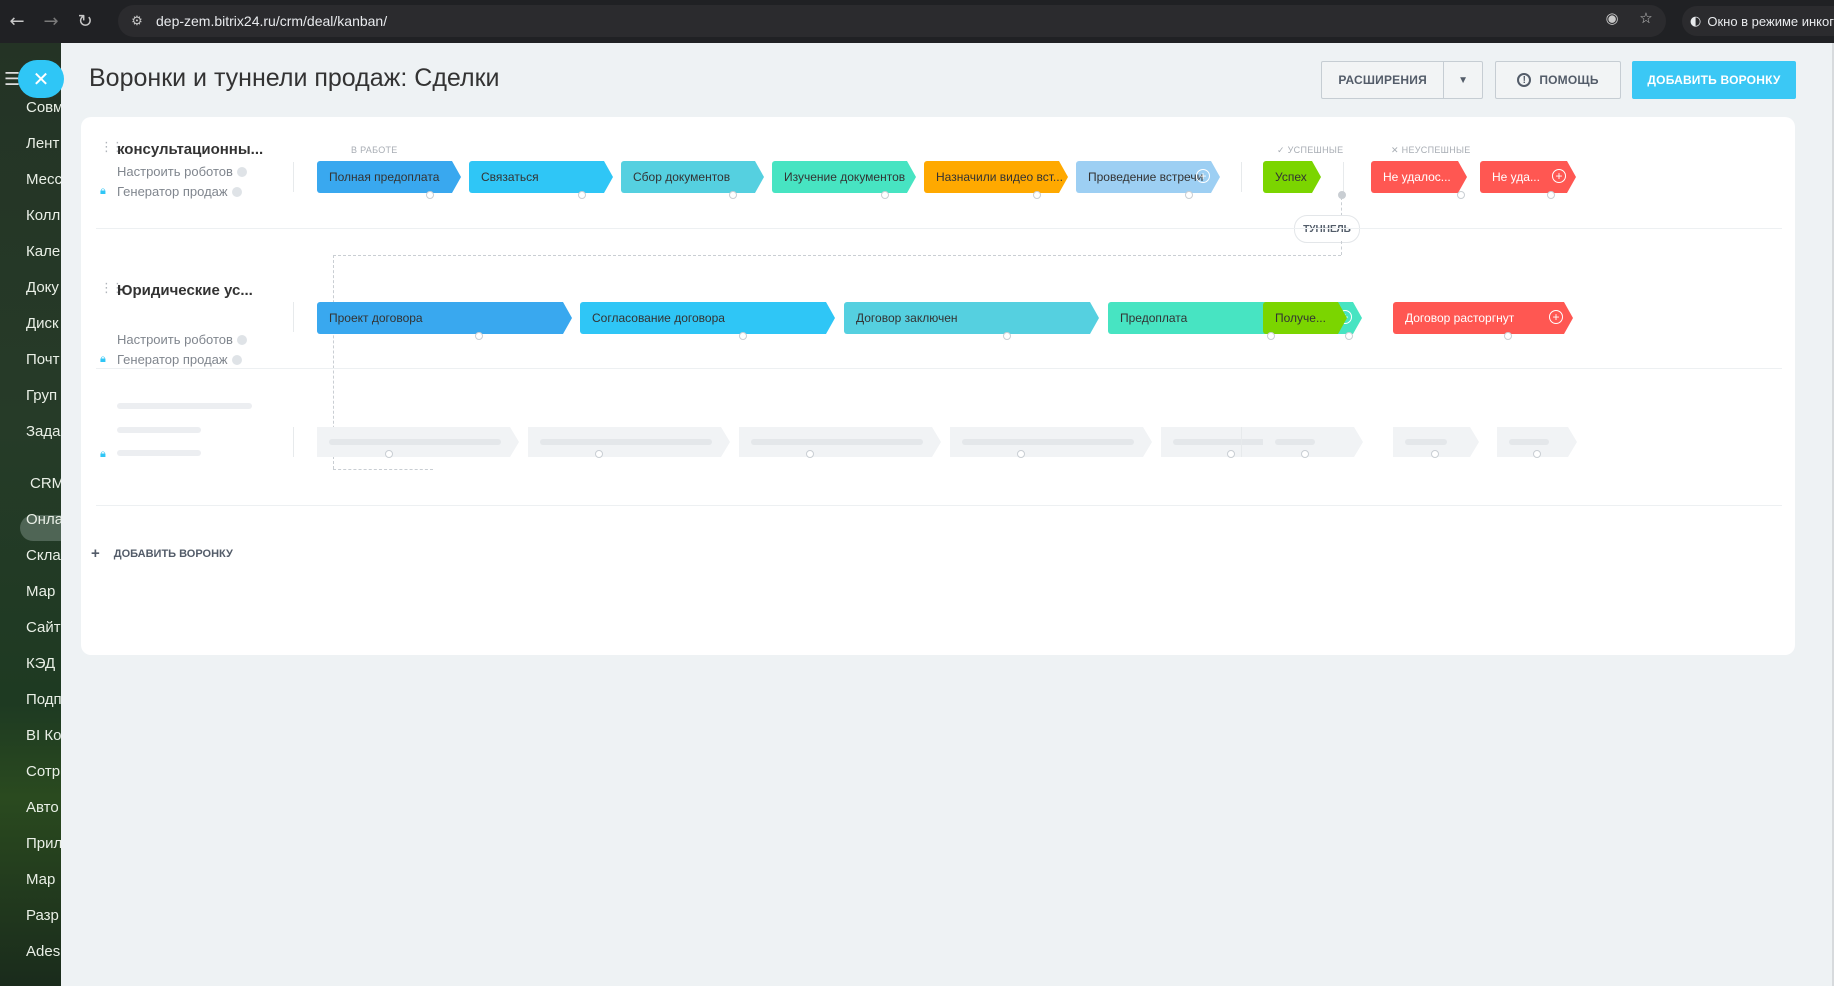 This screenshot has height=986, width=1834. I want to click on divider, so click(293, 442).